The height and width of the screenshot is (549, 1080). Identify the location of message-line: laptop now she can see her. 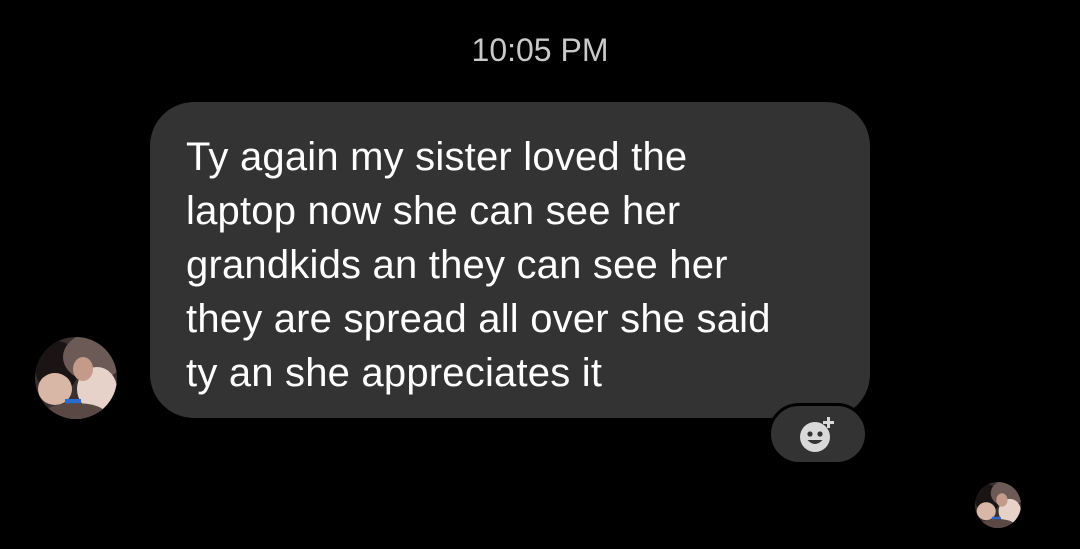
(433, 211).